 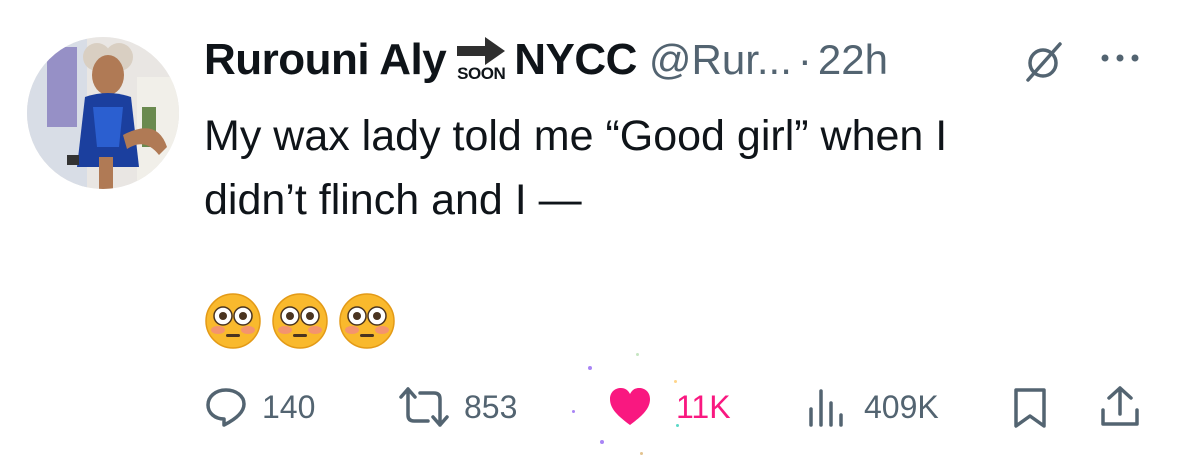 What do you see at coordinates (575, 60) in the screenshot?
I see `display-name-suffix: NYCC` at bounding box center [575, 60].